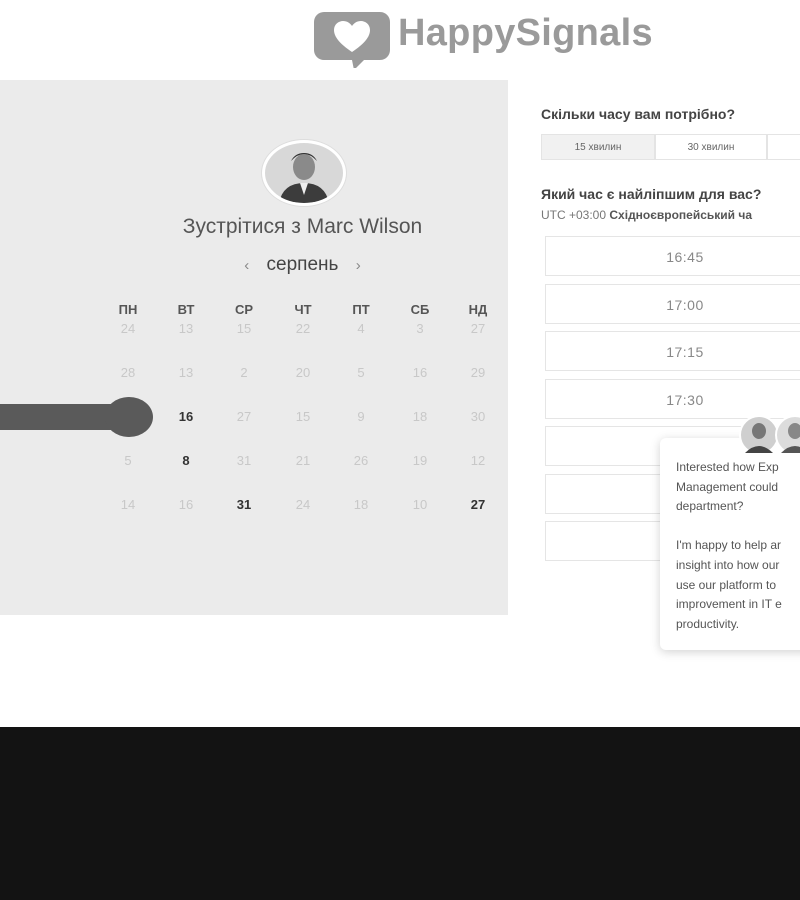 The height and width of the screenshot is (900, 800). I want to click on timezone-selector: UTC +03:00 Східноєвропейський ча, so click(646, 215).